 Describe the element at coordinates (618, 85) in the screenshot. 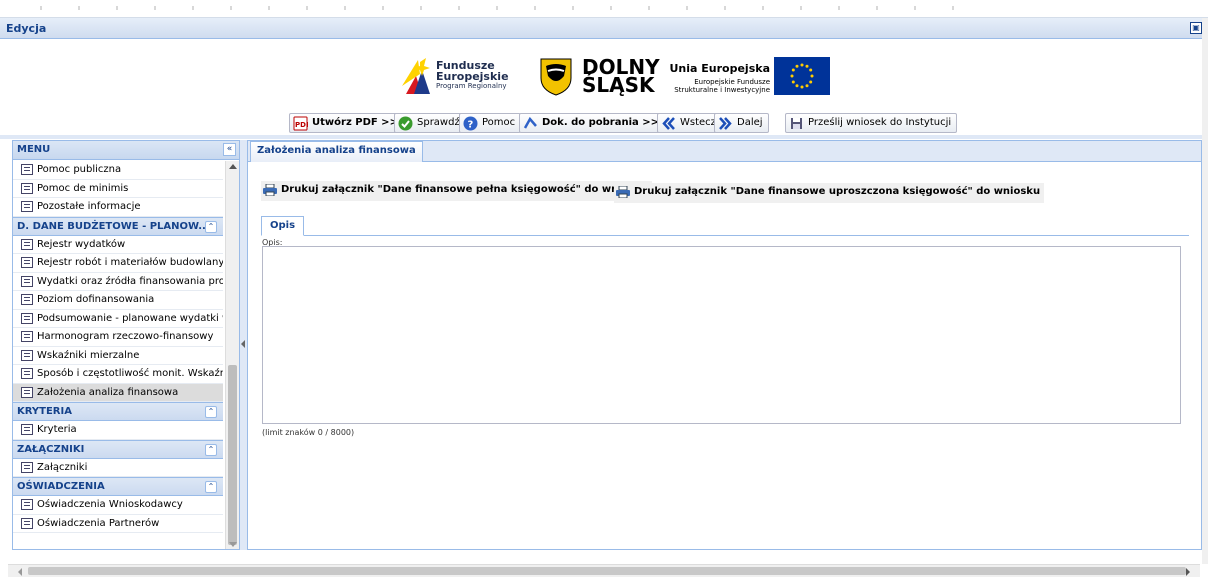

I see `ds-line2: ŚLĄSK` at that location.